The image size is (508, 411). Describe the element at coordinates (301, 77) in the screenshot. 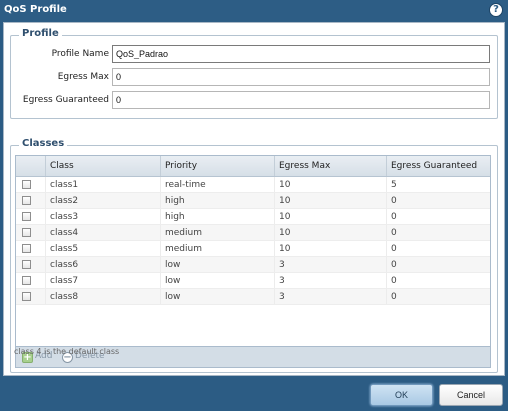

I see `egress-max-input` at that location.